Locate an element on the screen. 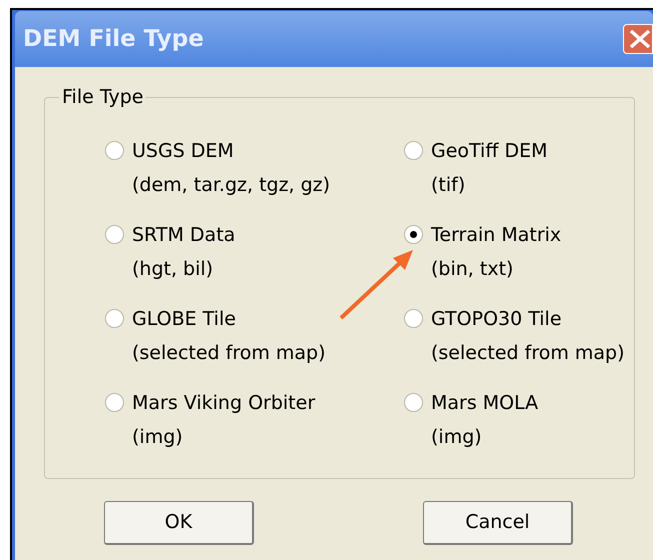 The width and height of the screenshot is (653, 560). cancel-button: Cancel is located at coordinates (498, 523).